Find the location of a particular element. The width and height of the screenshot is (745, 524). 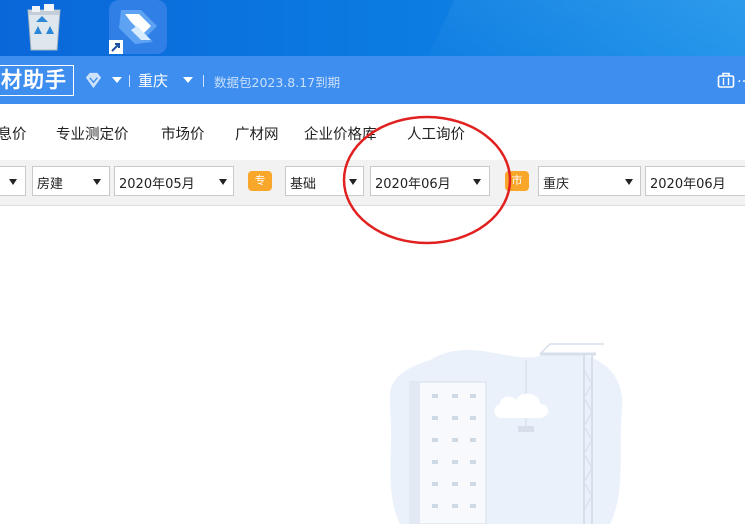

period-select-2: 2020年06月 is located at coordinates (430, 181).